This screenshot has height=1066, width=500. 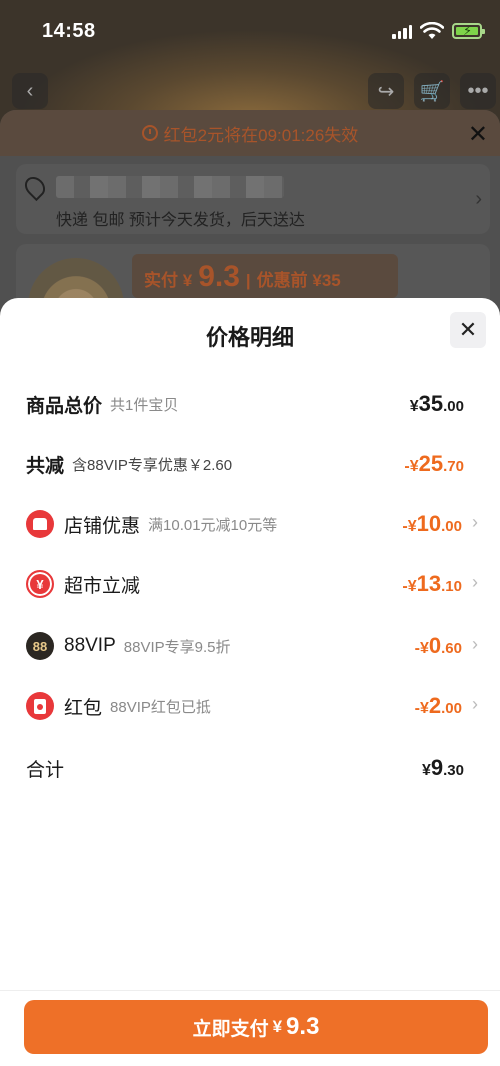 What do you see at coordinates (252, 706) in the screenshot?
I see `row-red-packet: 红包 88VIP红包已抵 - ¥ 2 .00 ›` at bounding box center [252, 706].